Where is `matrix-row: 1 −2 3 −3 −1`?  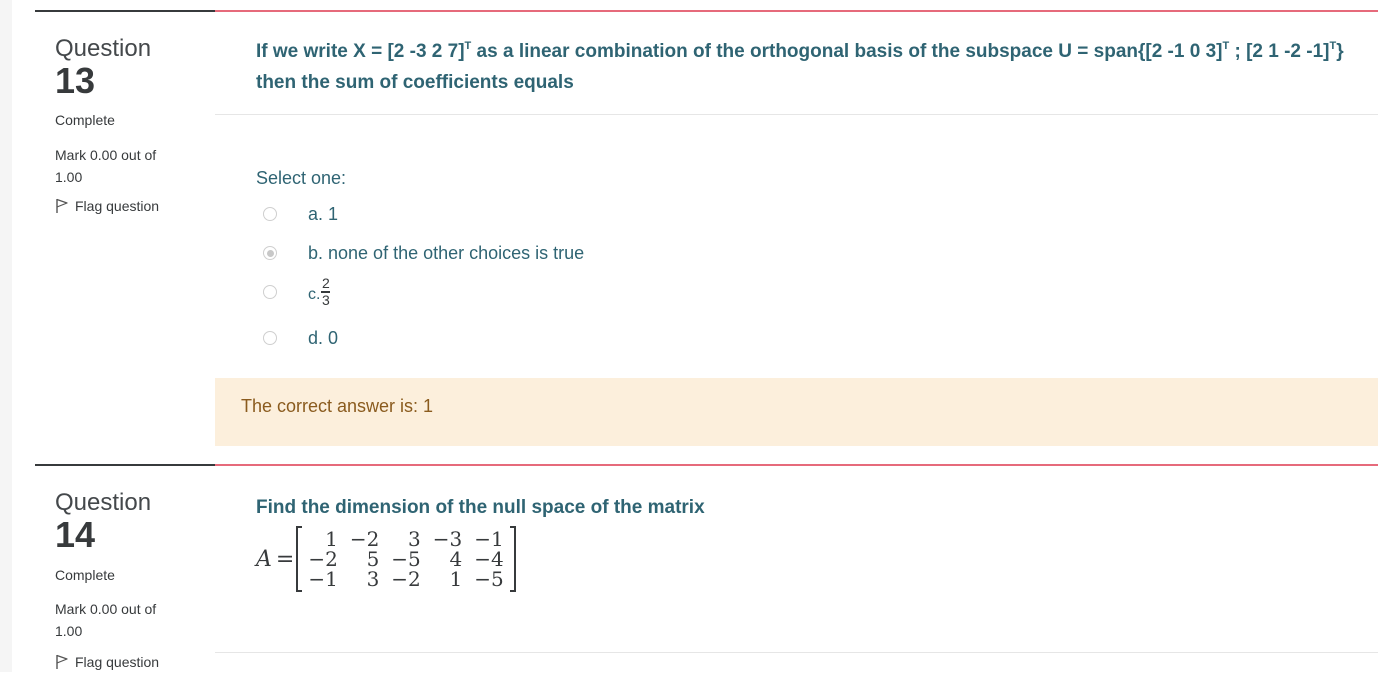
matrix-row: 1 −2 3 −3 −1 is located at coordinates (405, 539).